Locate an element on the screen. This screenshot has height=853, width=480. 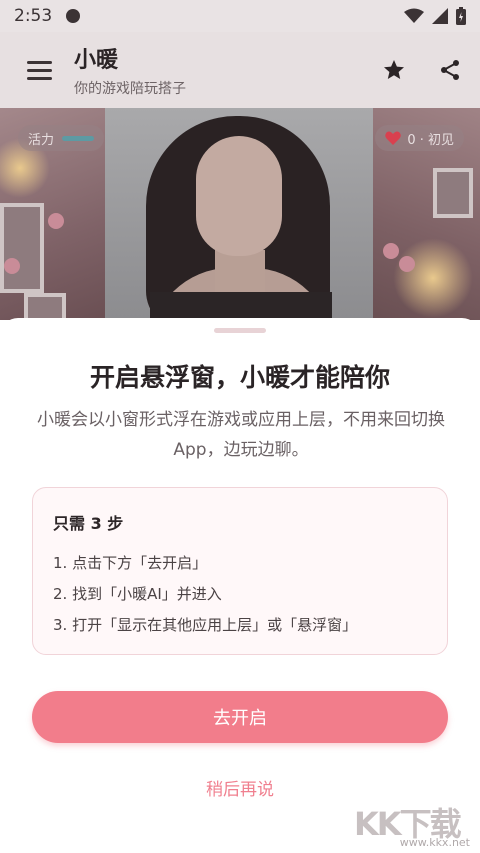
enable-button: 去开启 is located at coordinates (240, 717).